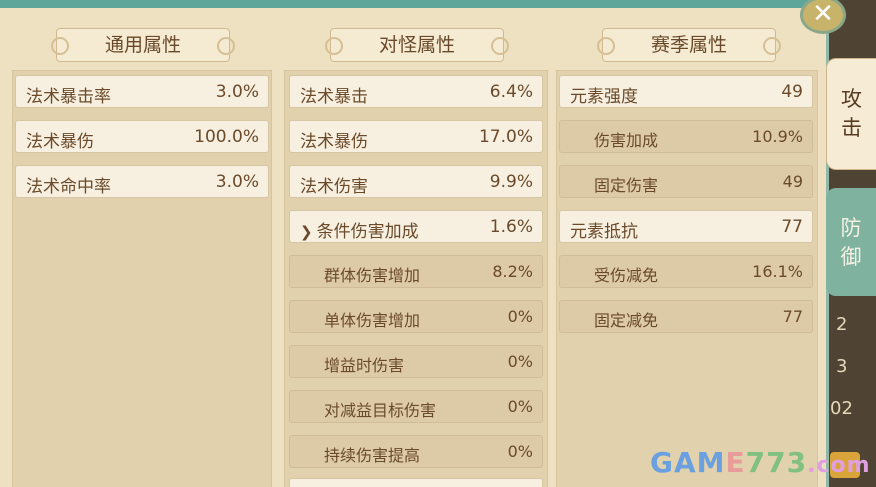 The height and width of the screenshot is (487, 876). Describe the element at coordinates (380, 410) in the screenshot. I see `stat-label: 对减益目标伤害` at that location.